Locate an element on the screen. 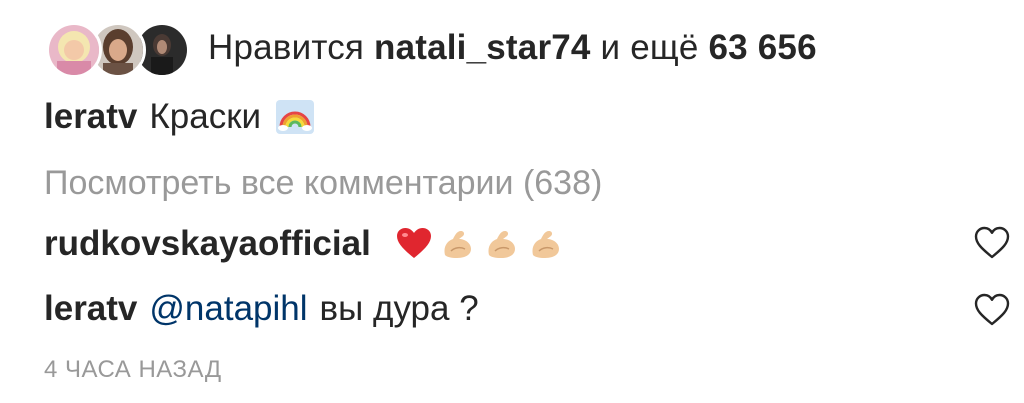 Image resolution: width=1024 pixels, height=403 pixels. likes-summary: Нравится natali_star74 и ещё 63 656 is located at coordinates (512, 48).